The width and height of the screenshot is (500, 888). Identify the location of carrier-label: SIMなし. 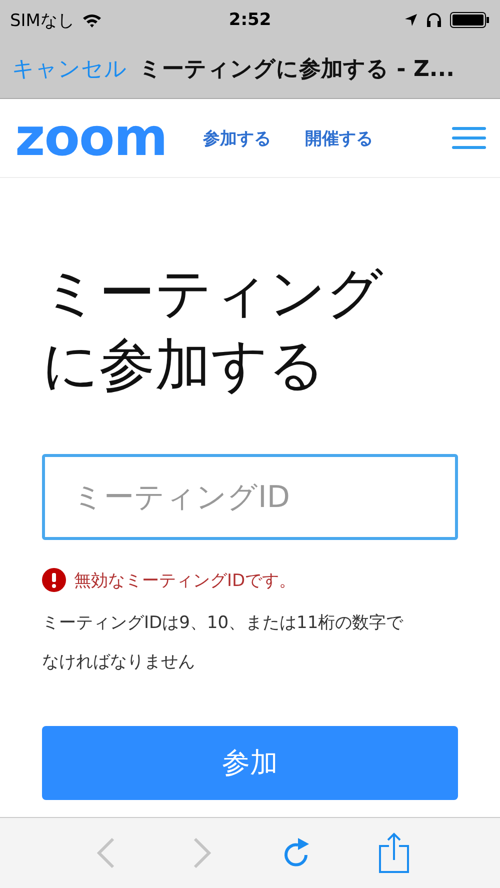
(42, 21).